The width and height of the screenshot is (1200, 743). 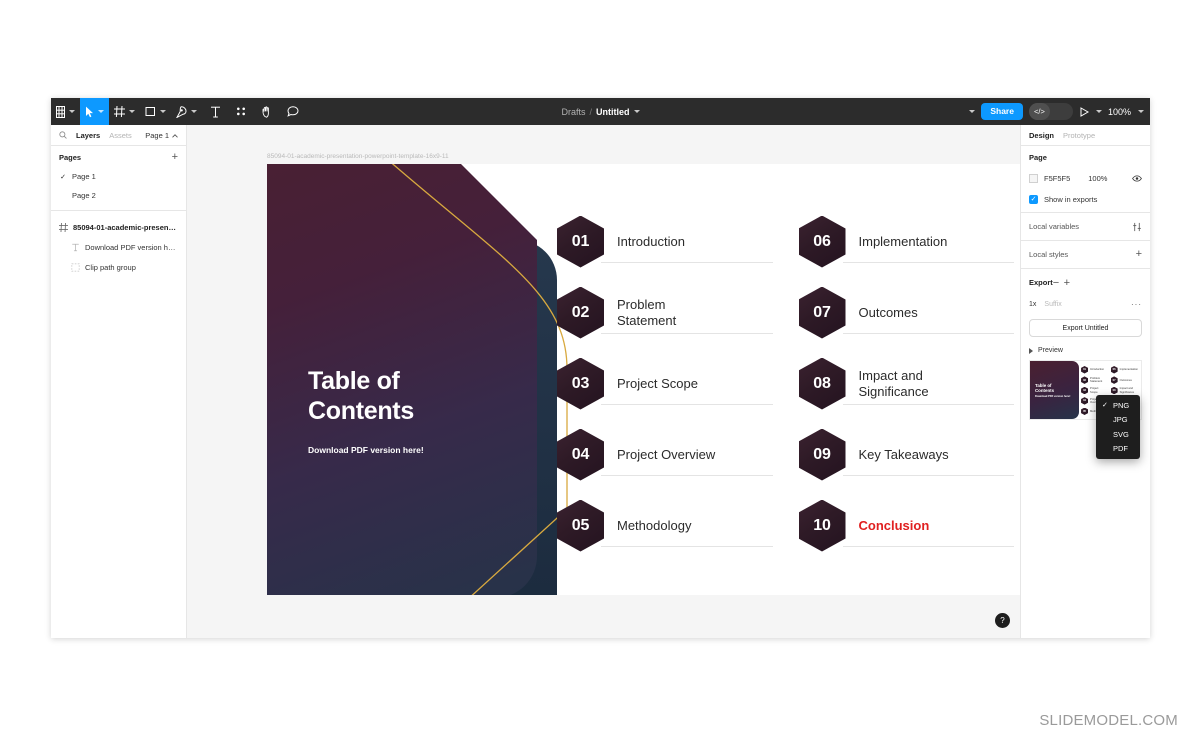 What do you see at coordinates (1084, 111) in the screenshot?
I see `present-play-icon` at bounding box center [1084, 111].